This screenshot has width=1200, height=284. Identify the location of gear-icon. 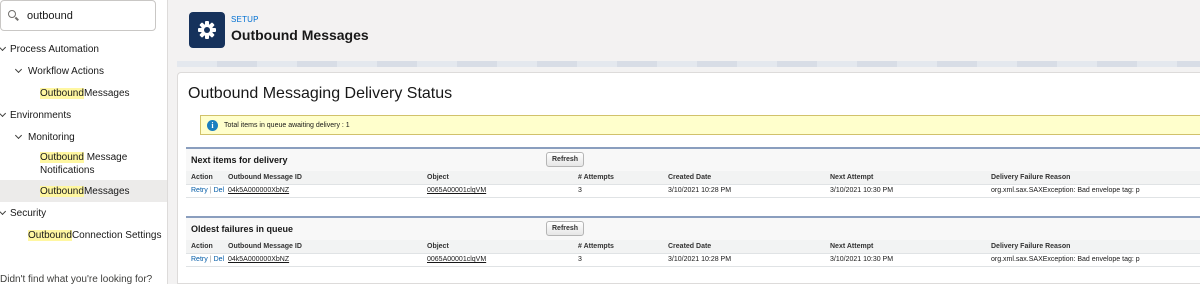
(207, 30).